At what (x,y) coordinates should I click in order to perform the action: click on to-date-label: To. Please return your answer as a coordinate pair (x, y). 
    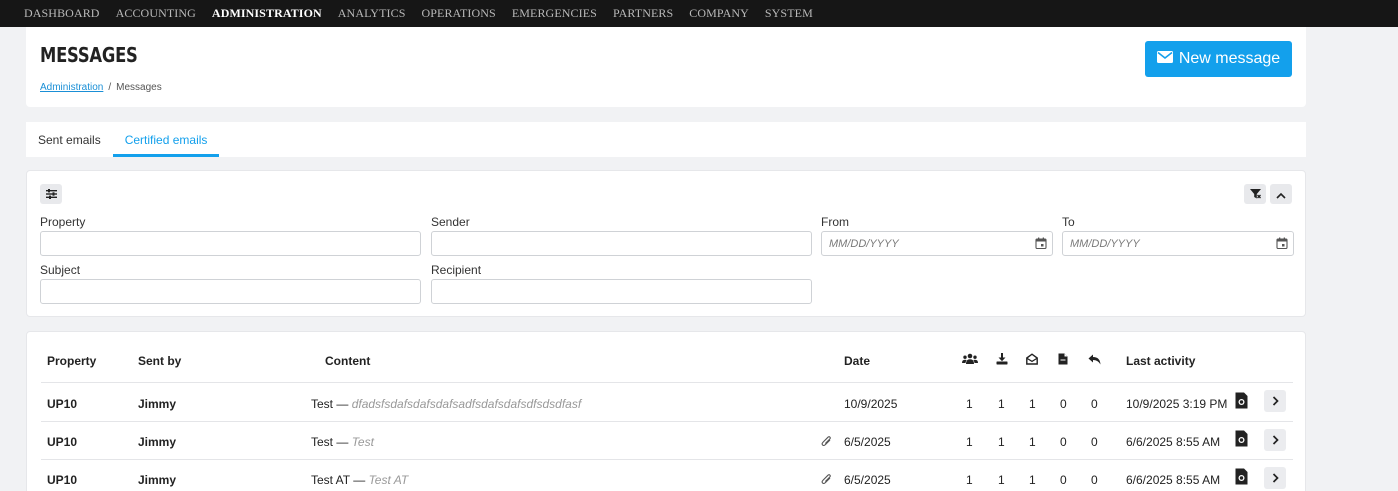
    Looking at the image, I should click on (1068, 222).